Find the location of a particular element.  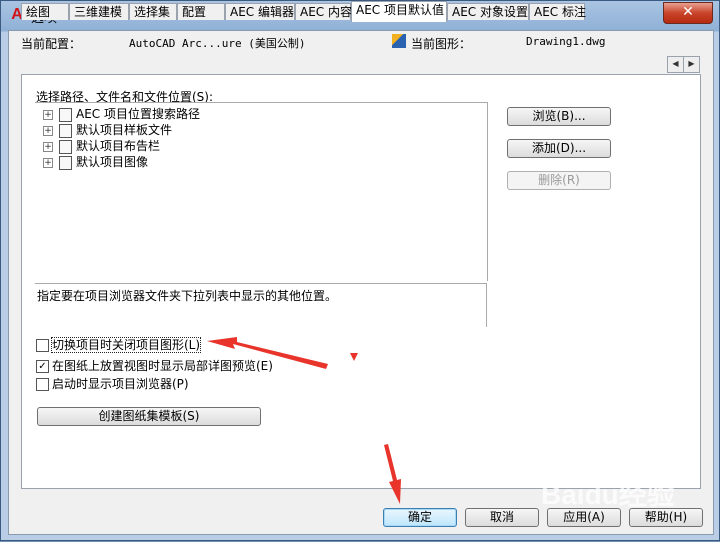

tab-drawing: 绘图 is located at coordinates (45, 11).